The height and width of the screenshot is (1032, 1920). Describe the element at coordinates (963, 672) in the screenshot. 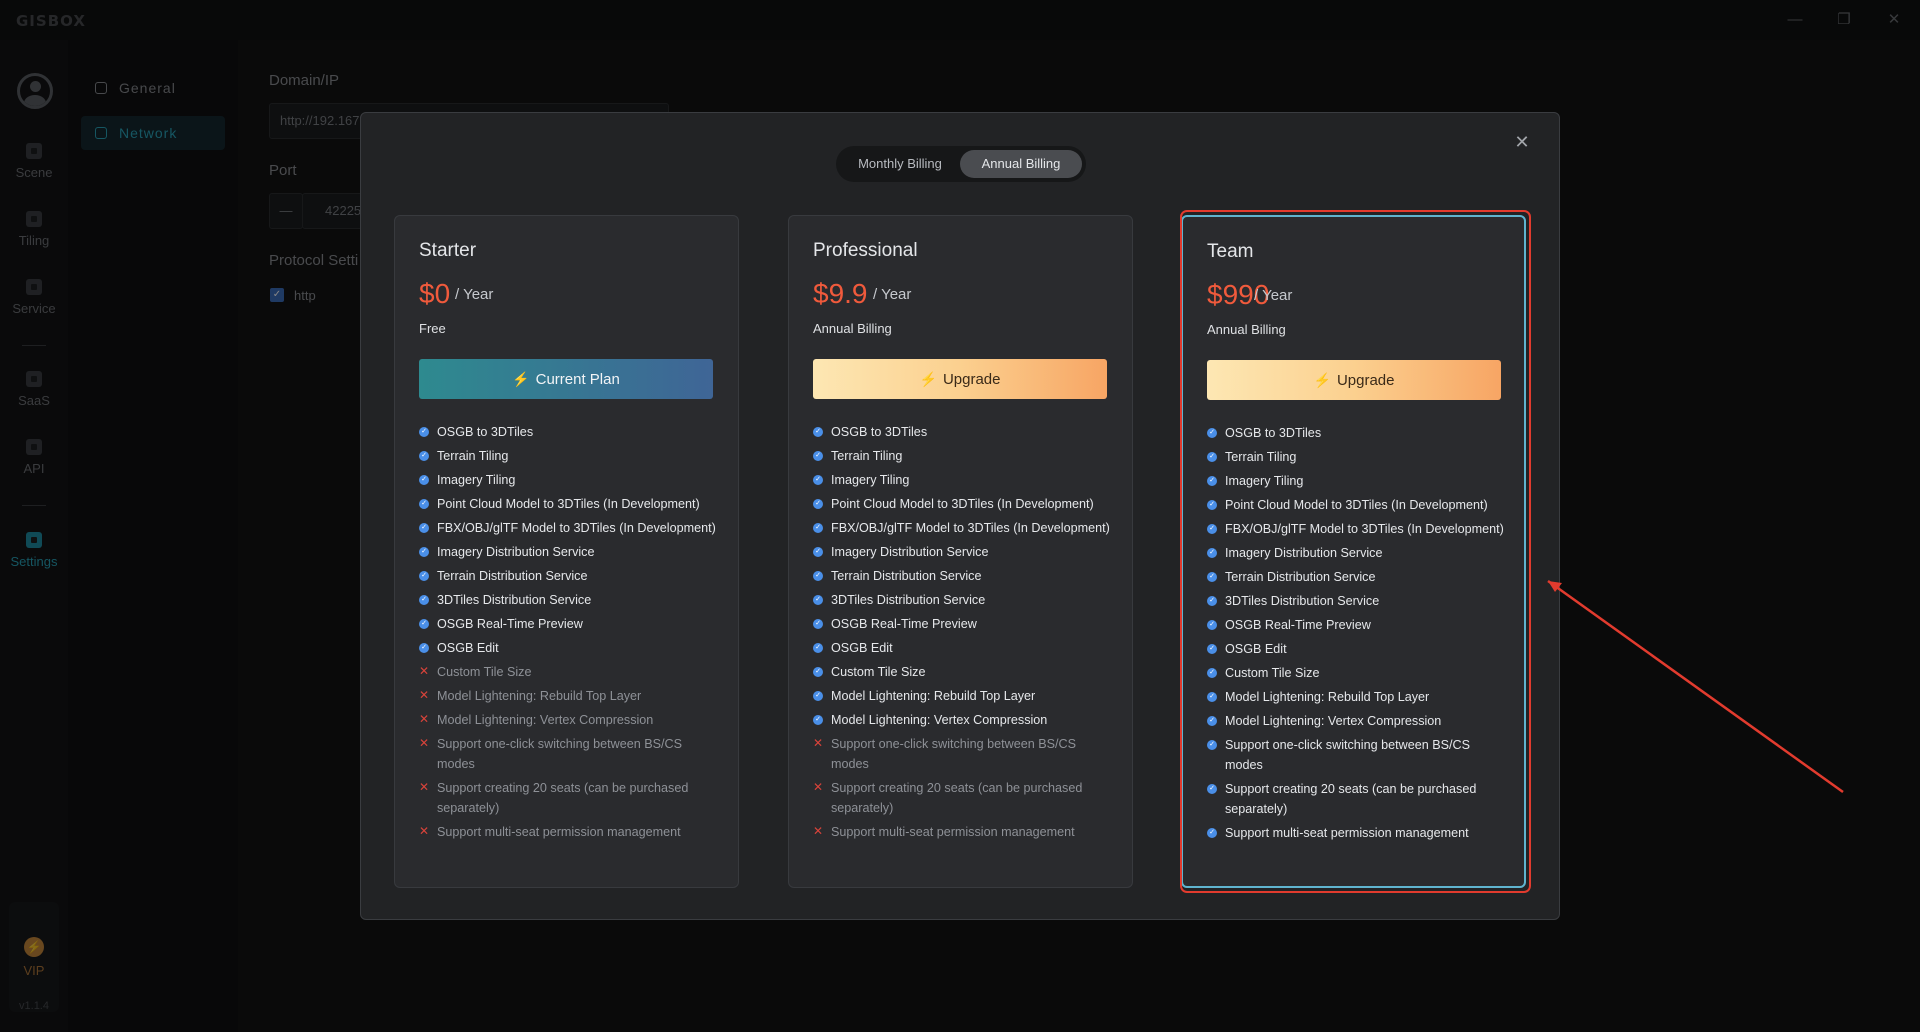

I see `feature-item: ✓ Custom Tile Size` at that location.